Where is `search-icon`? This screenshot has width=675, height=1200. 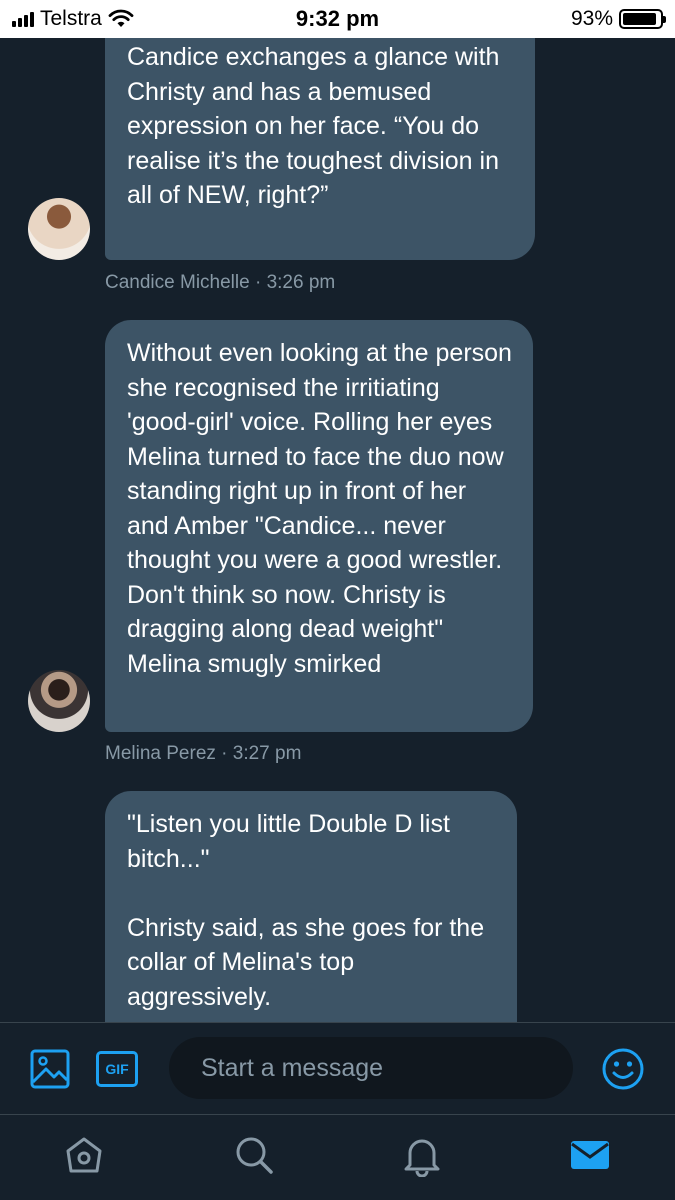
search-icon is located at coordinates (254, 1155).